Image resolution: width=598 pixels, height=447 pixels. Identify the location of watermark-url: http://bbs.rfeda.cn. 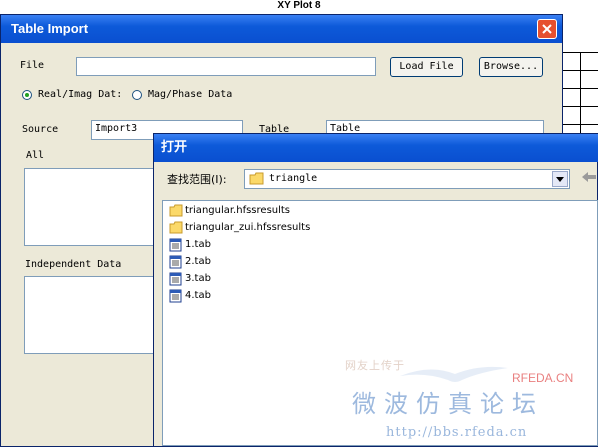
(457, 432).